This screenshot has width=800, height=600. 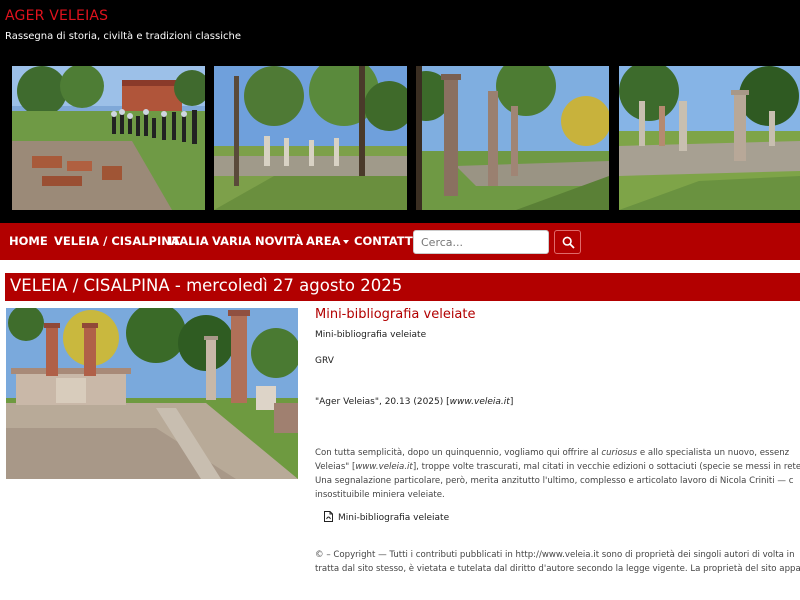 What do you see at coordinates (480, 402) in the screenshot?
I see `citation-link: www.veleia.it` at bounding box center [480, 402].